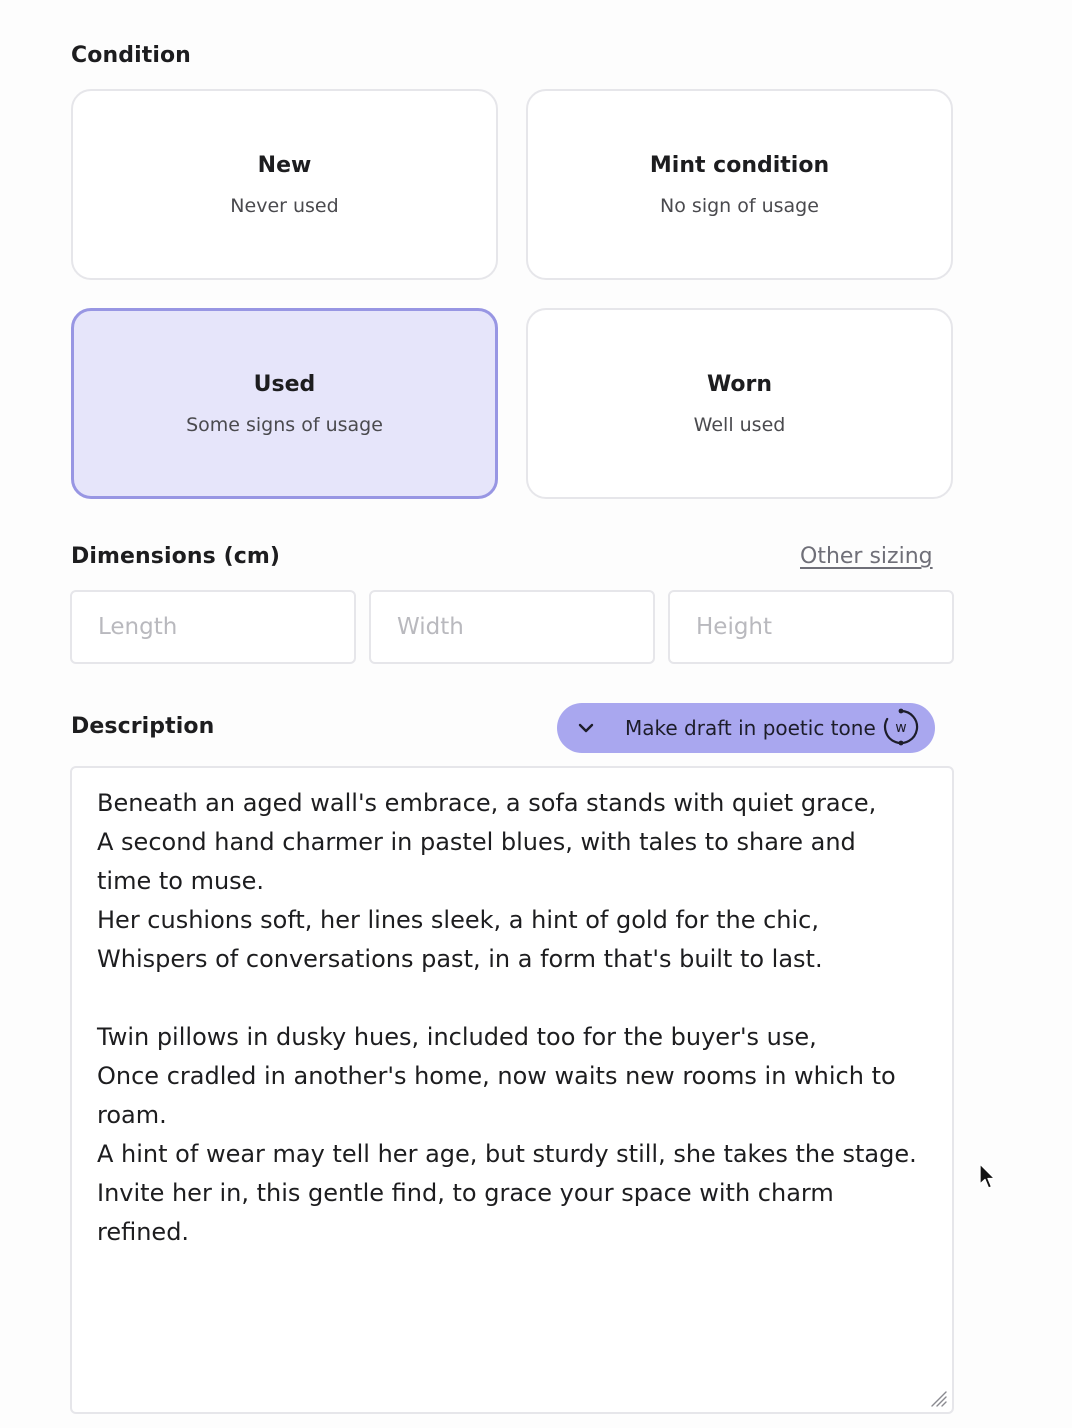 The height and width of the screenshot is (1428, 1072). What do you see at coordinates (143, 726) in the screenshot?
I see `description-label: Description` at bounding box center [143, 726].